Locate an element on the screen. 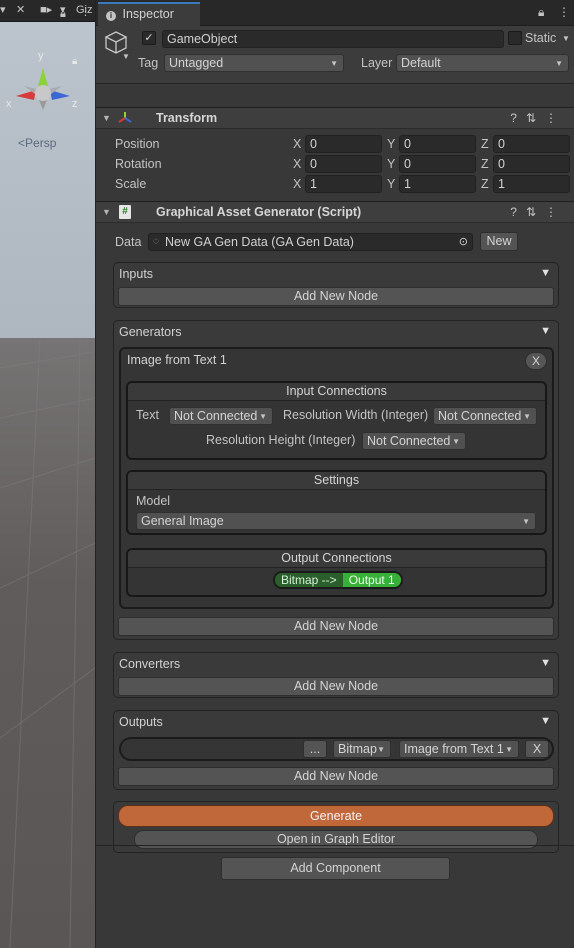  inputs-add-node-button: Add New Node is located at coordinates (336, 296).